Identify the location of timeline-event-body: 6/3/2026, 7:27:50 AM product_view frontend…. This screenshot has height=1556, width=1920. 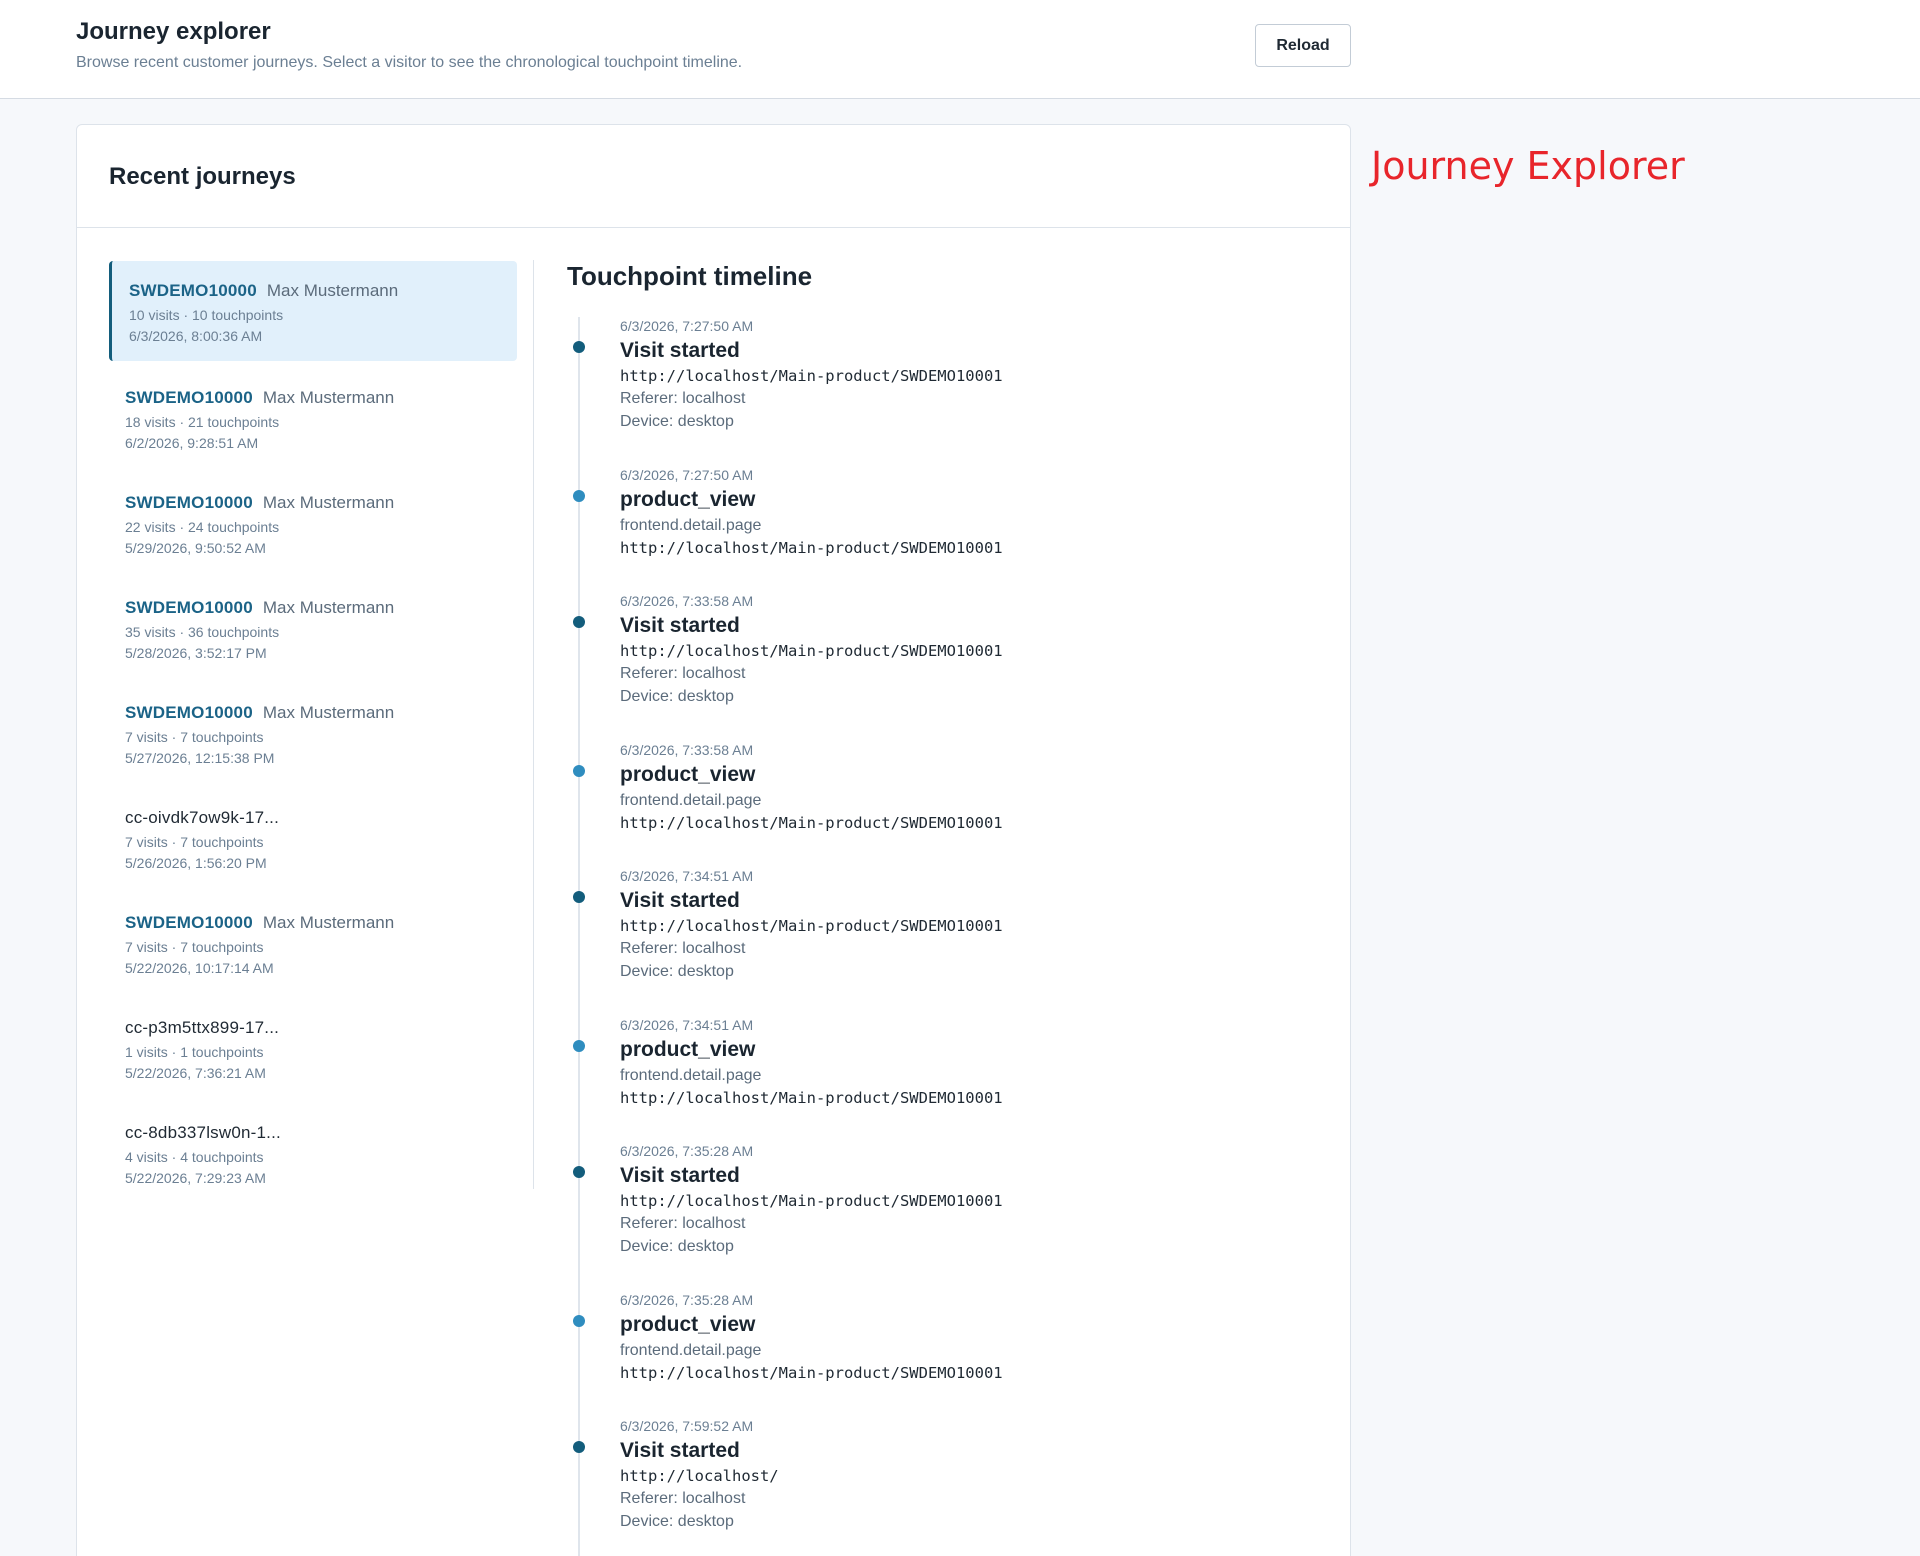
(960, 512).